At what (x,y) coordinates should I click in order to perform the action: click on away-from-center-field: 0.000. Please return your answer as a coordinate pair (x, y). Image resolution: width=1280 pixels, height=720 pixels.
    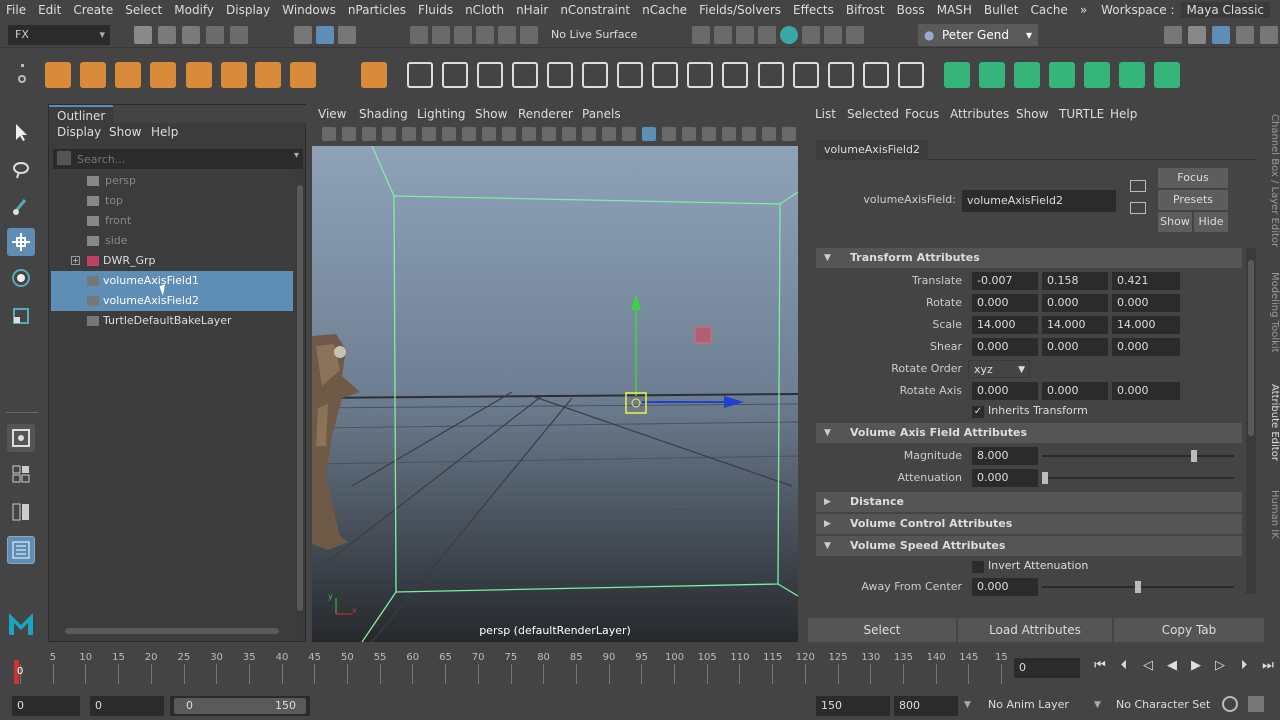
    Looking at the image, I should click on (1005, 587).